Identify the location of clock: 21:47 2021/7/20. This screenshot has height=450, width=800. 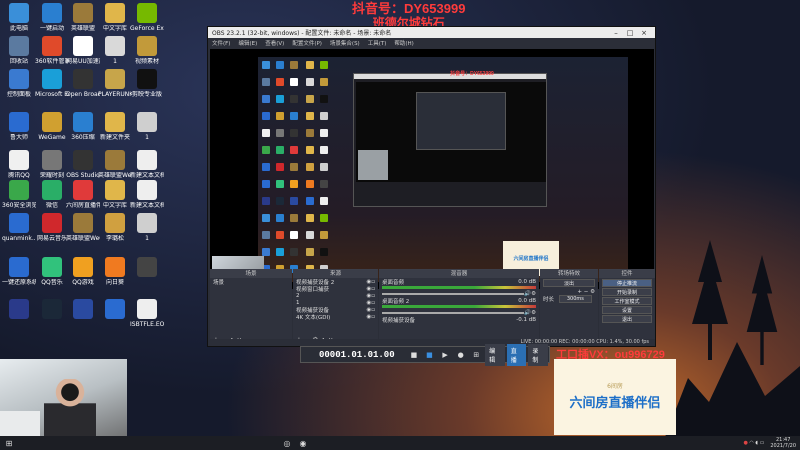
(783, 443).